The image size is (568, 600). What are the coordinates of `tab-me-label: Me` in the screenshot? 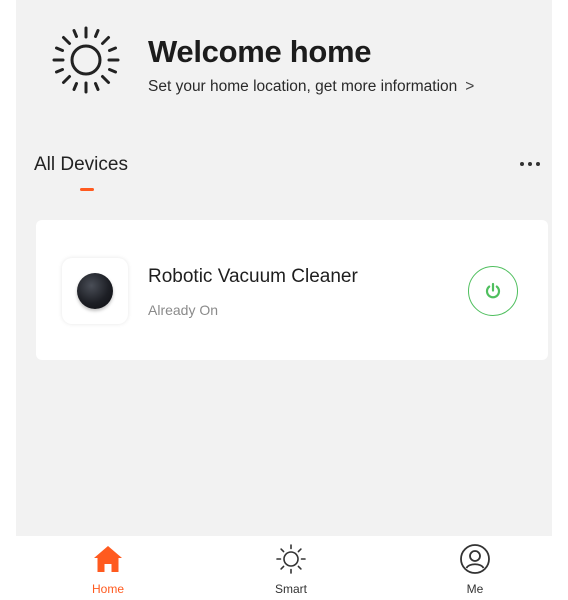 It's located at (475, 589).